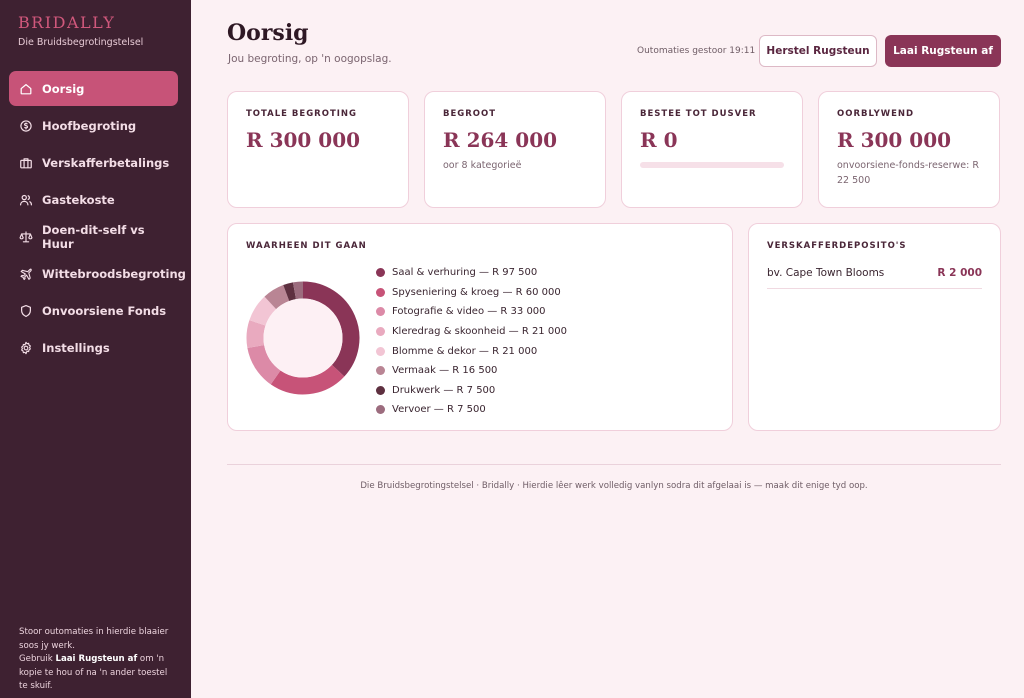  I want to click on brand: BRIDALLY Die Bruidsbegrotingstelsel, so click(80, 30).